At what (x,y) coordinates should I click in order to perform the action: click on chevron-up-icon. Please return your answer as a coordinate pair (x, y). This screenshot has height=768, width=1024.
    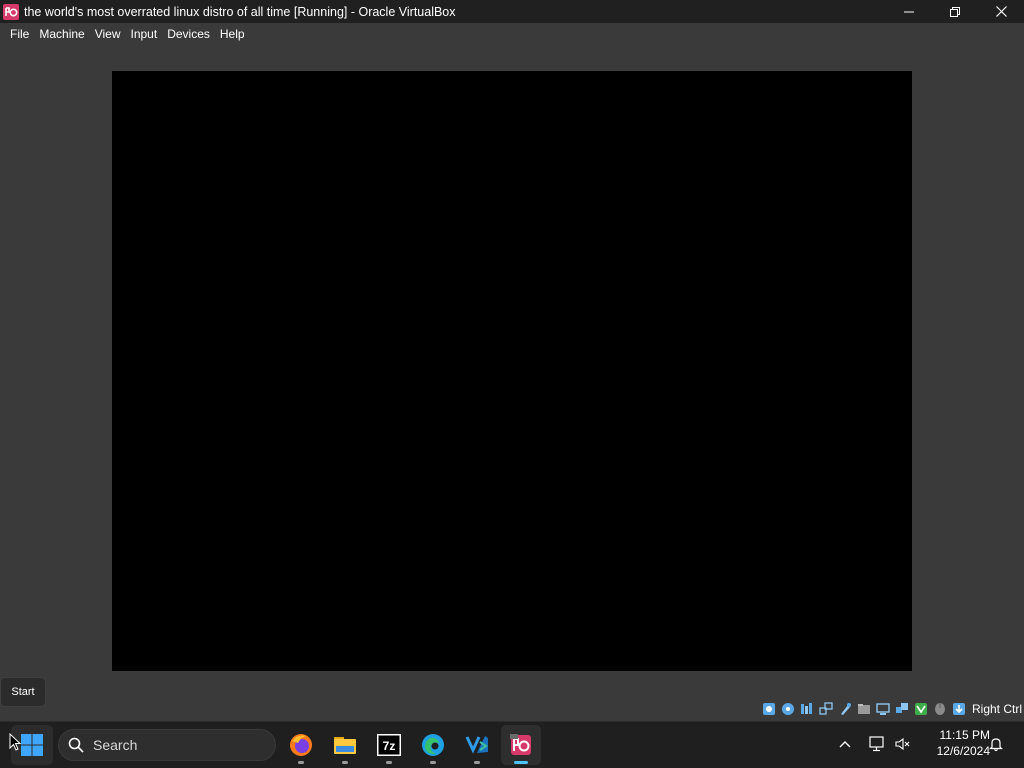
    Looking at the image, I should click on (845, 744).